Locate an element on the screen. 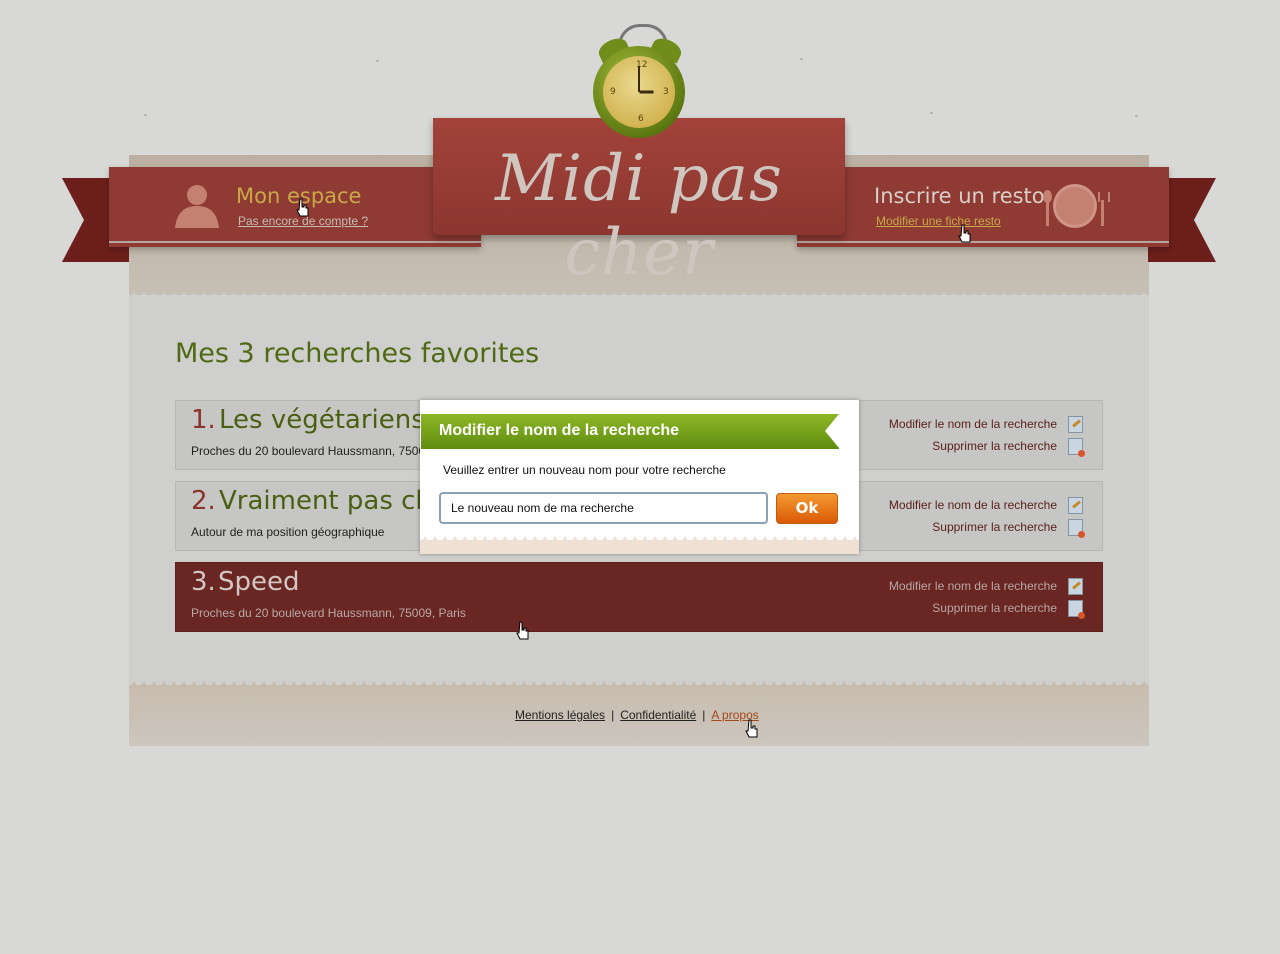 This screenshot has width=1280, height=954. clock-numeral: 6 is located at coordinates (641, 119).